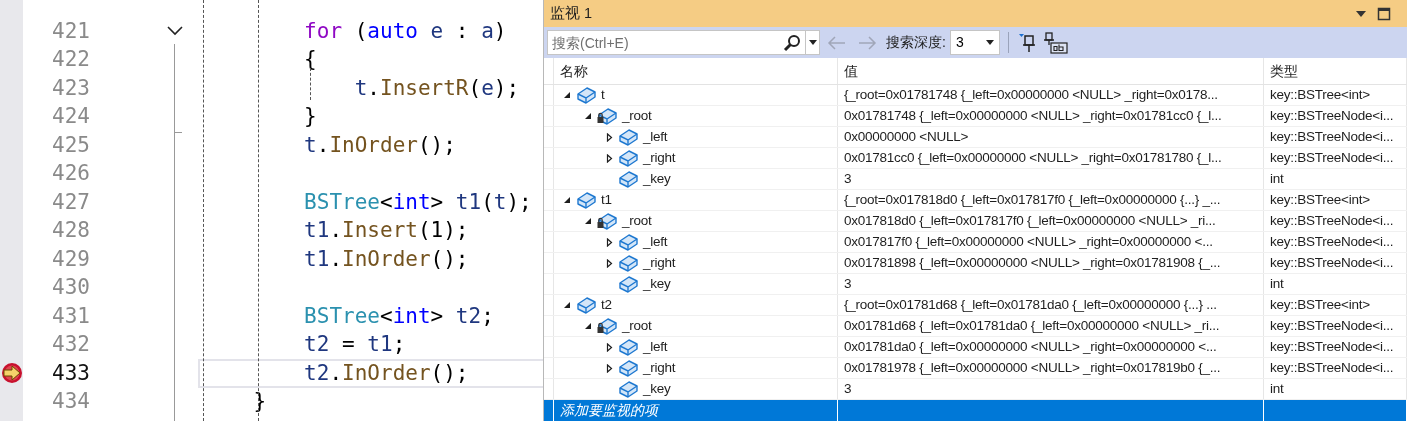  Describe the element at coordinates (437, 88) in the screenshot. I see `code-line: t.InsertR(e);` at that location.